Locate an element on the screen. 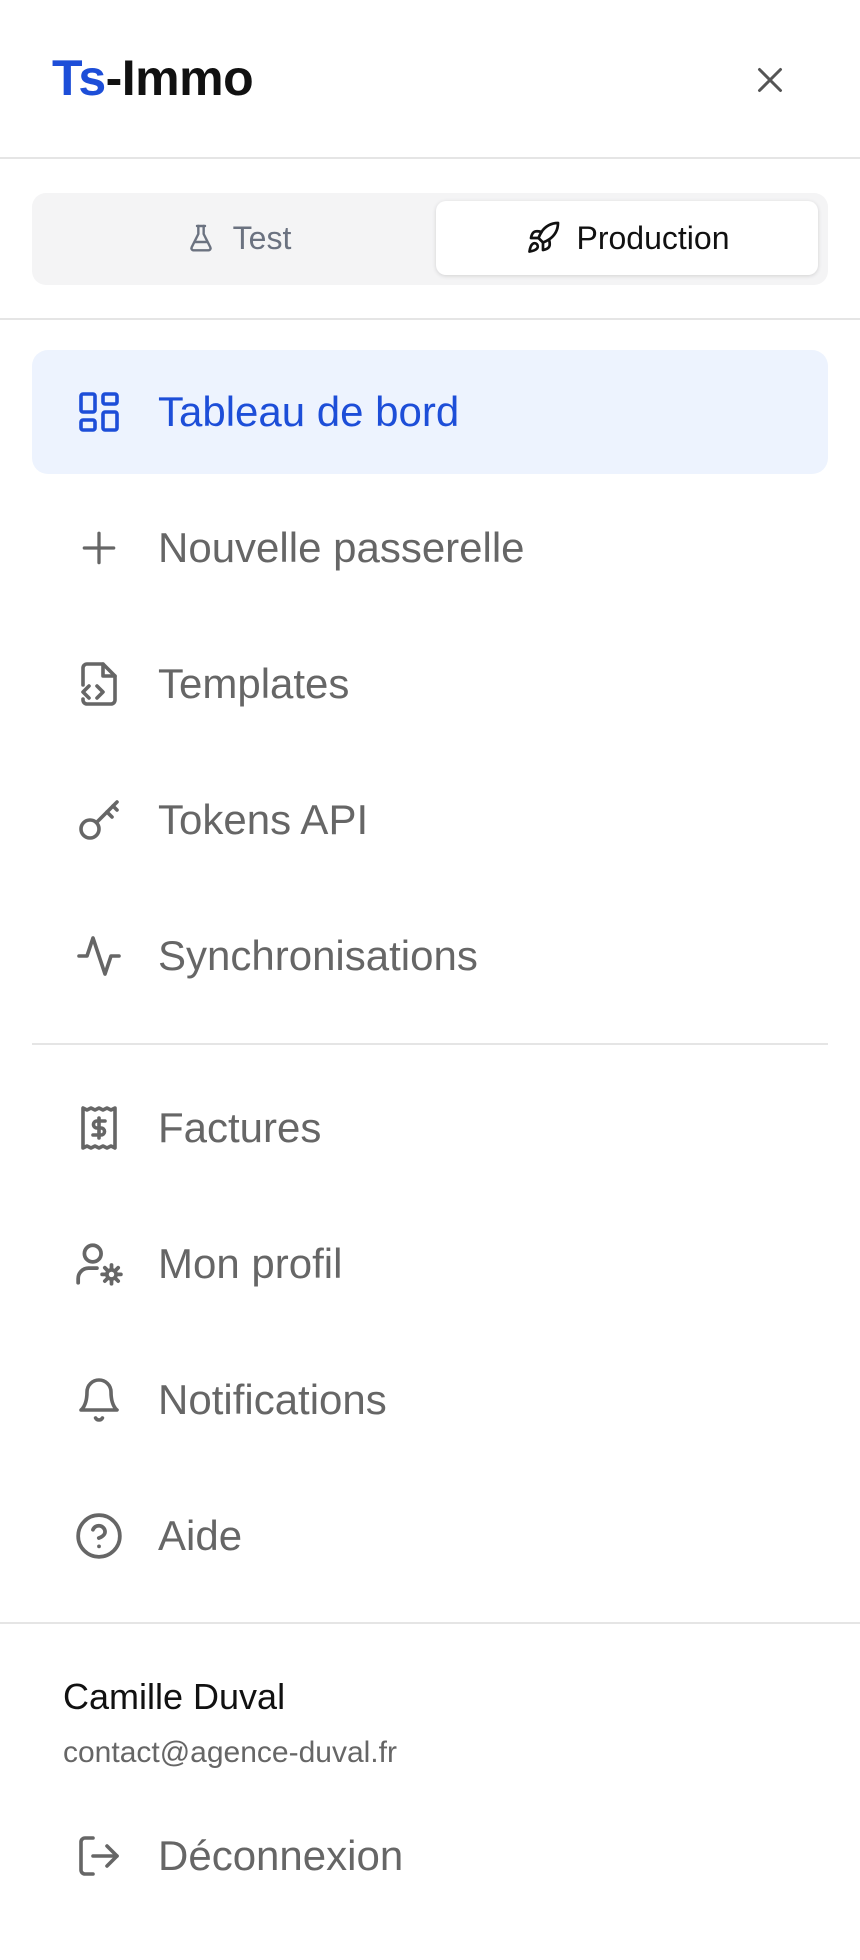  activity-icon is located at coordinates (99, 956).